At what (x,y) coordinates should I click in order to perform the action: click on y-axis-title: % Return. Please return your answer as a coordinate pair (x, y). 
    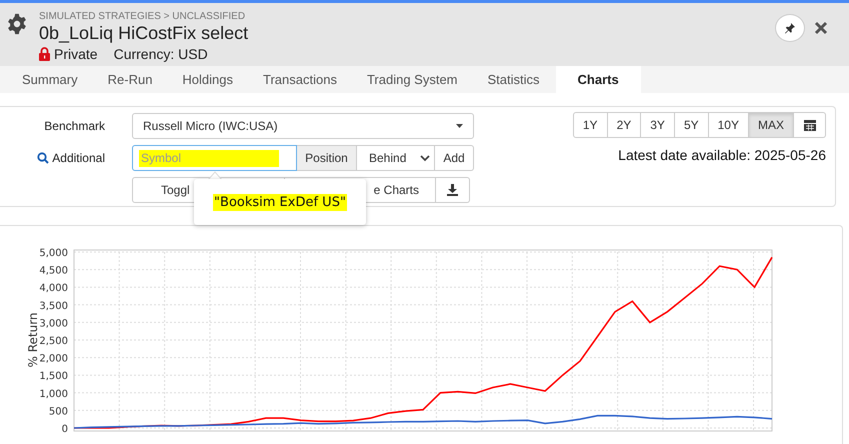
    Looking at the image, I should click on (33, 340).